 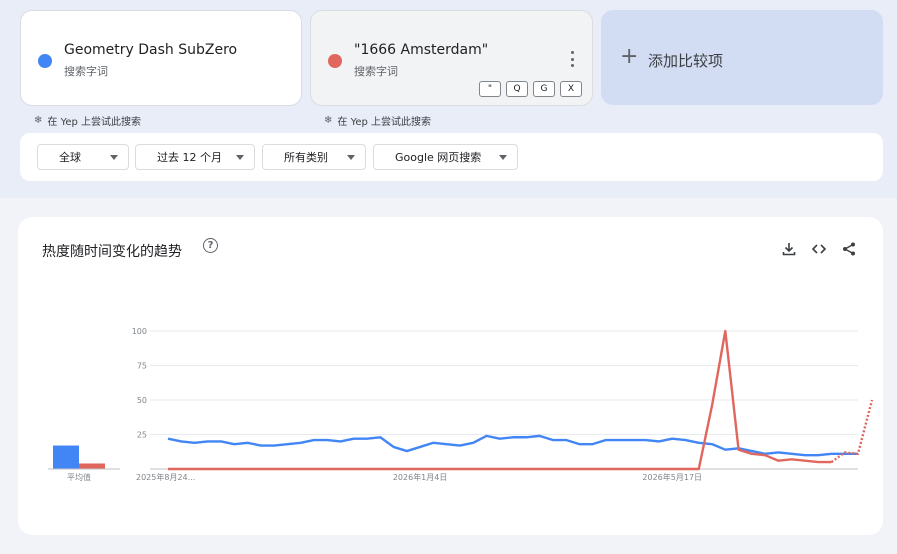 What do you see at coordinates (306, 157) in the screenshot?
I see `category-filter-label: 所有类别` at bounding box center [306, 157].